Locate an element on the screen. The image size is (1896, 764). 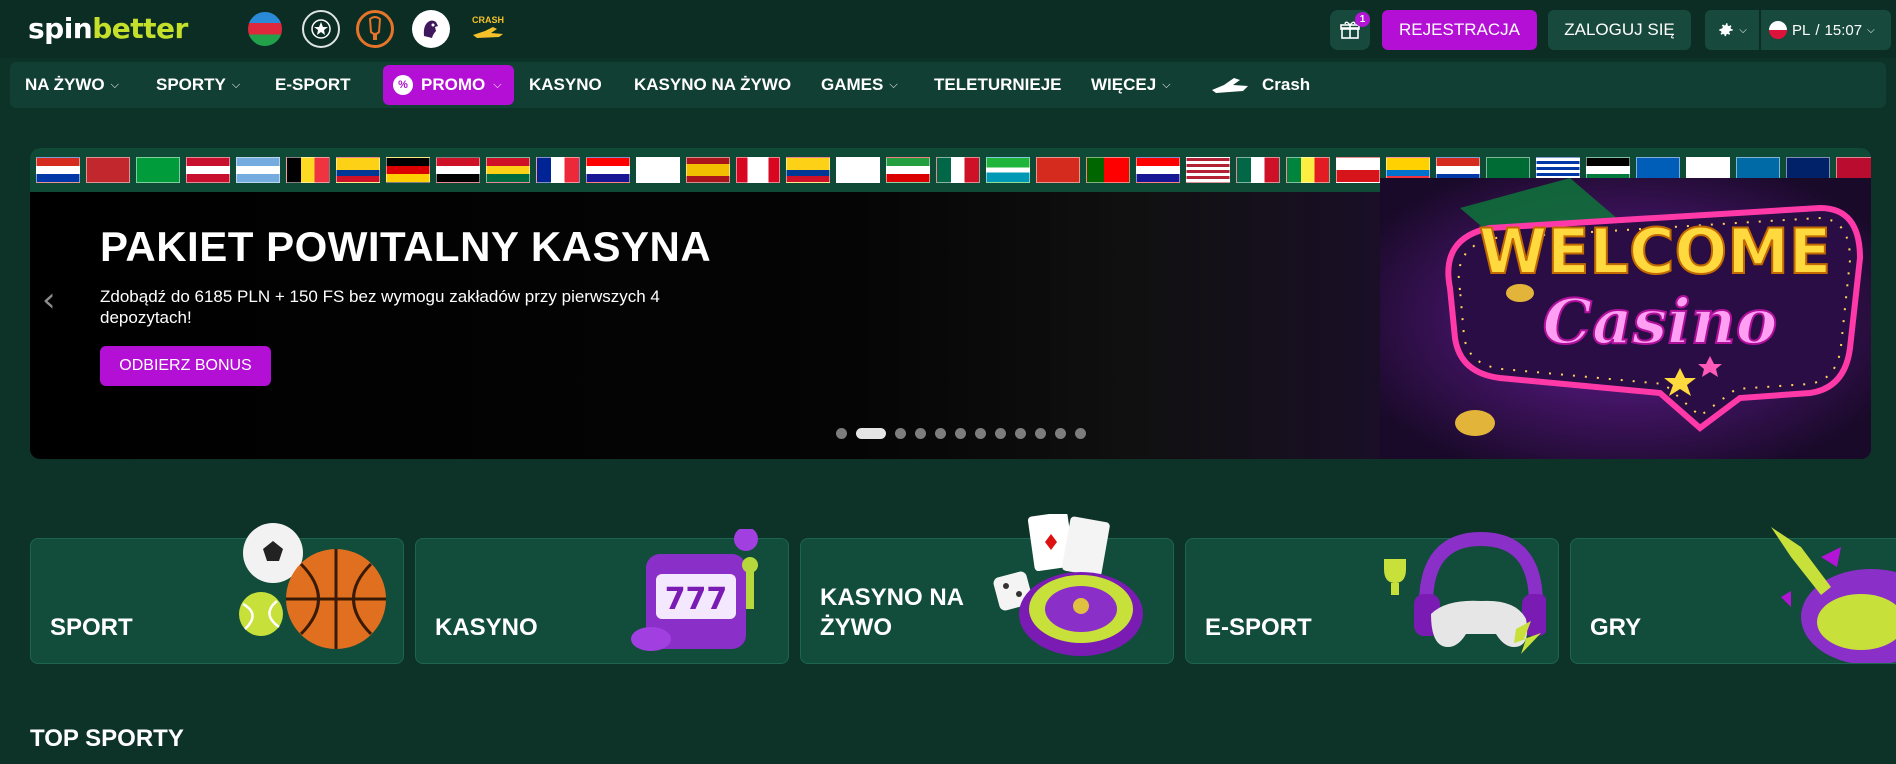
nav-live: NA ŻYWO⌵ is located at coordinates (72, 85).